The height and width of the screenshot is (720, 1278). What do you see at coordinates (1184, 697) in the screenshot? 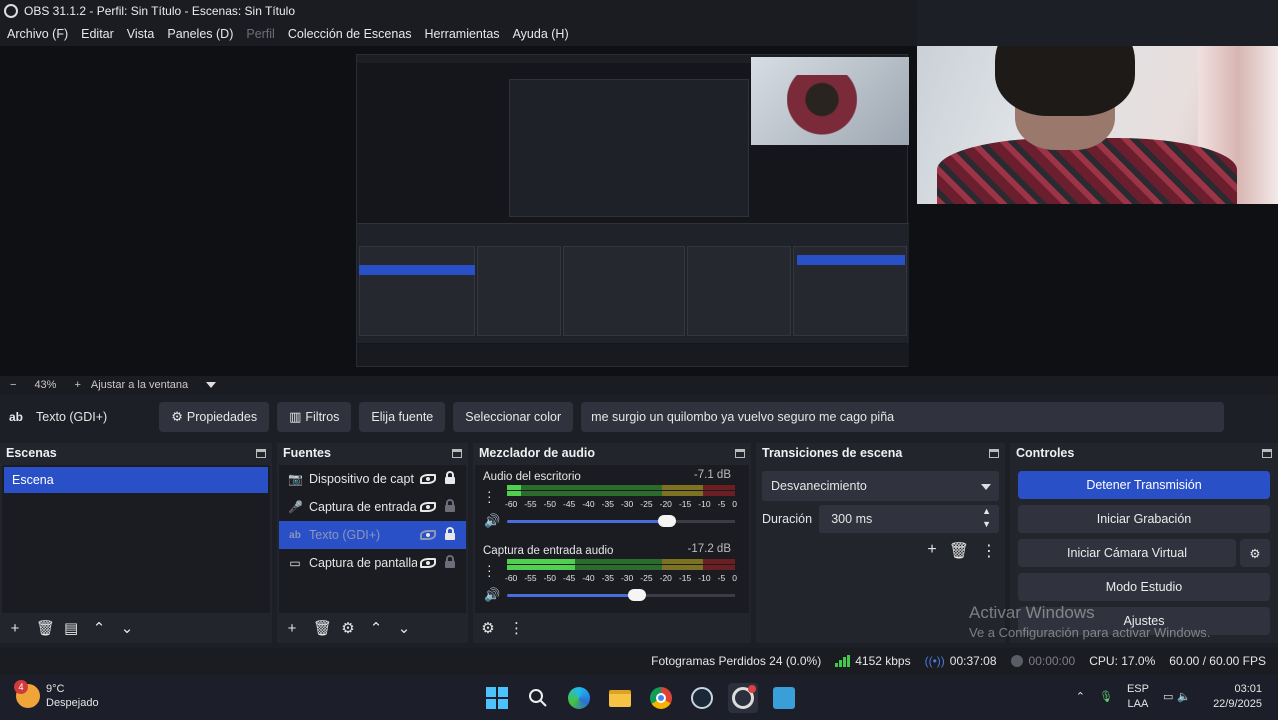
I see `volume-icon: 🔈` at bounding box center [1184, 697].